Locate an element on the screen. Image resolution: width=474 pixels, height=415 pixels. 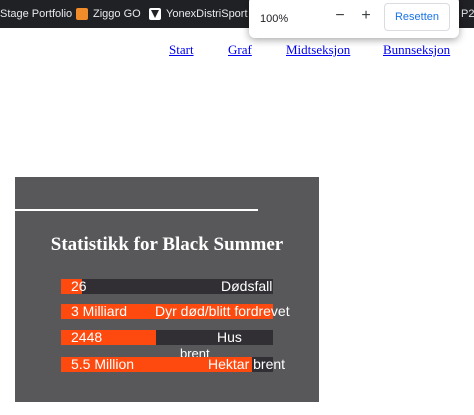
stat-value: 5.5 Million is located at coordinates (103, 364).